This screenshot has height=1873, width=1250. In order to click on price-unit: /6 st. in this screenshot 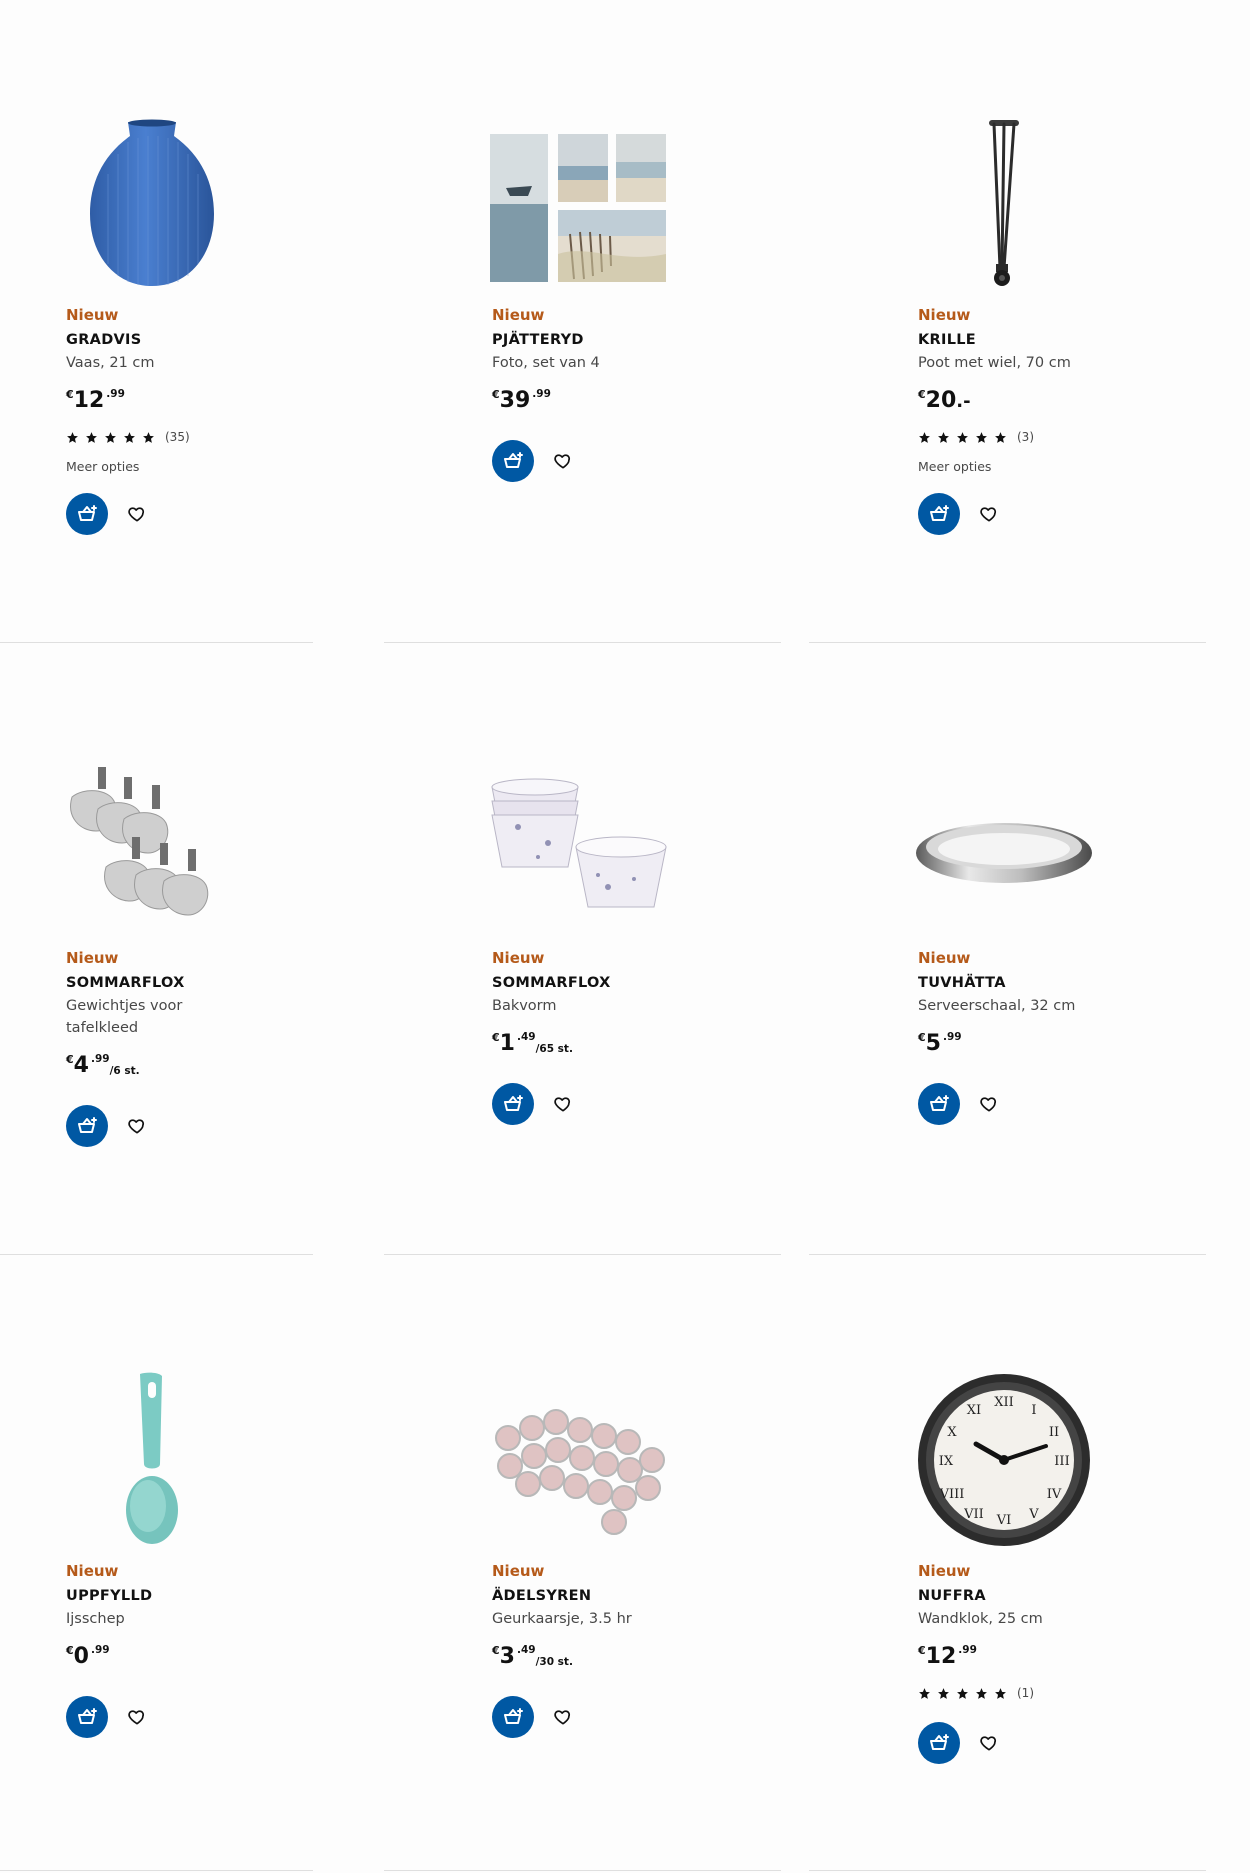, I will do `click(124, 1071)`.